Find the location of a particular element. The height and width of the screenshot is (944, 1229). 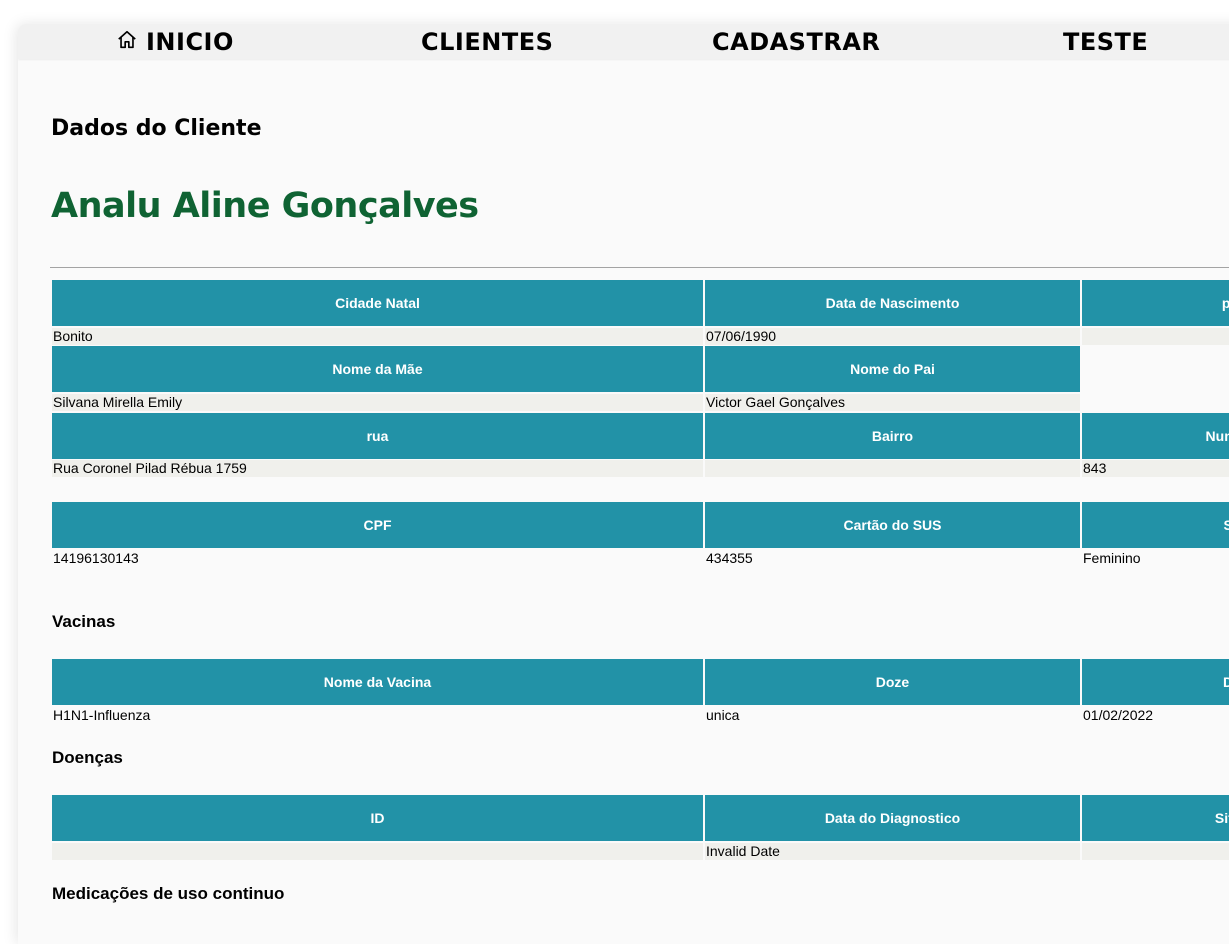

cell-id is located at coordinates (377, 851).